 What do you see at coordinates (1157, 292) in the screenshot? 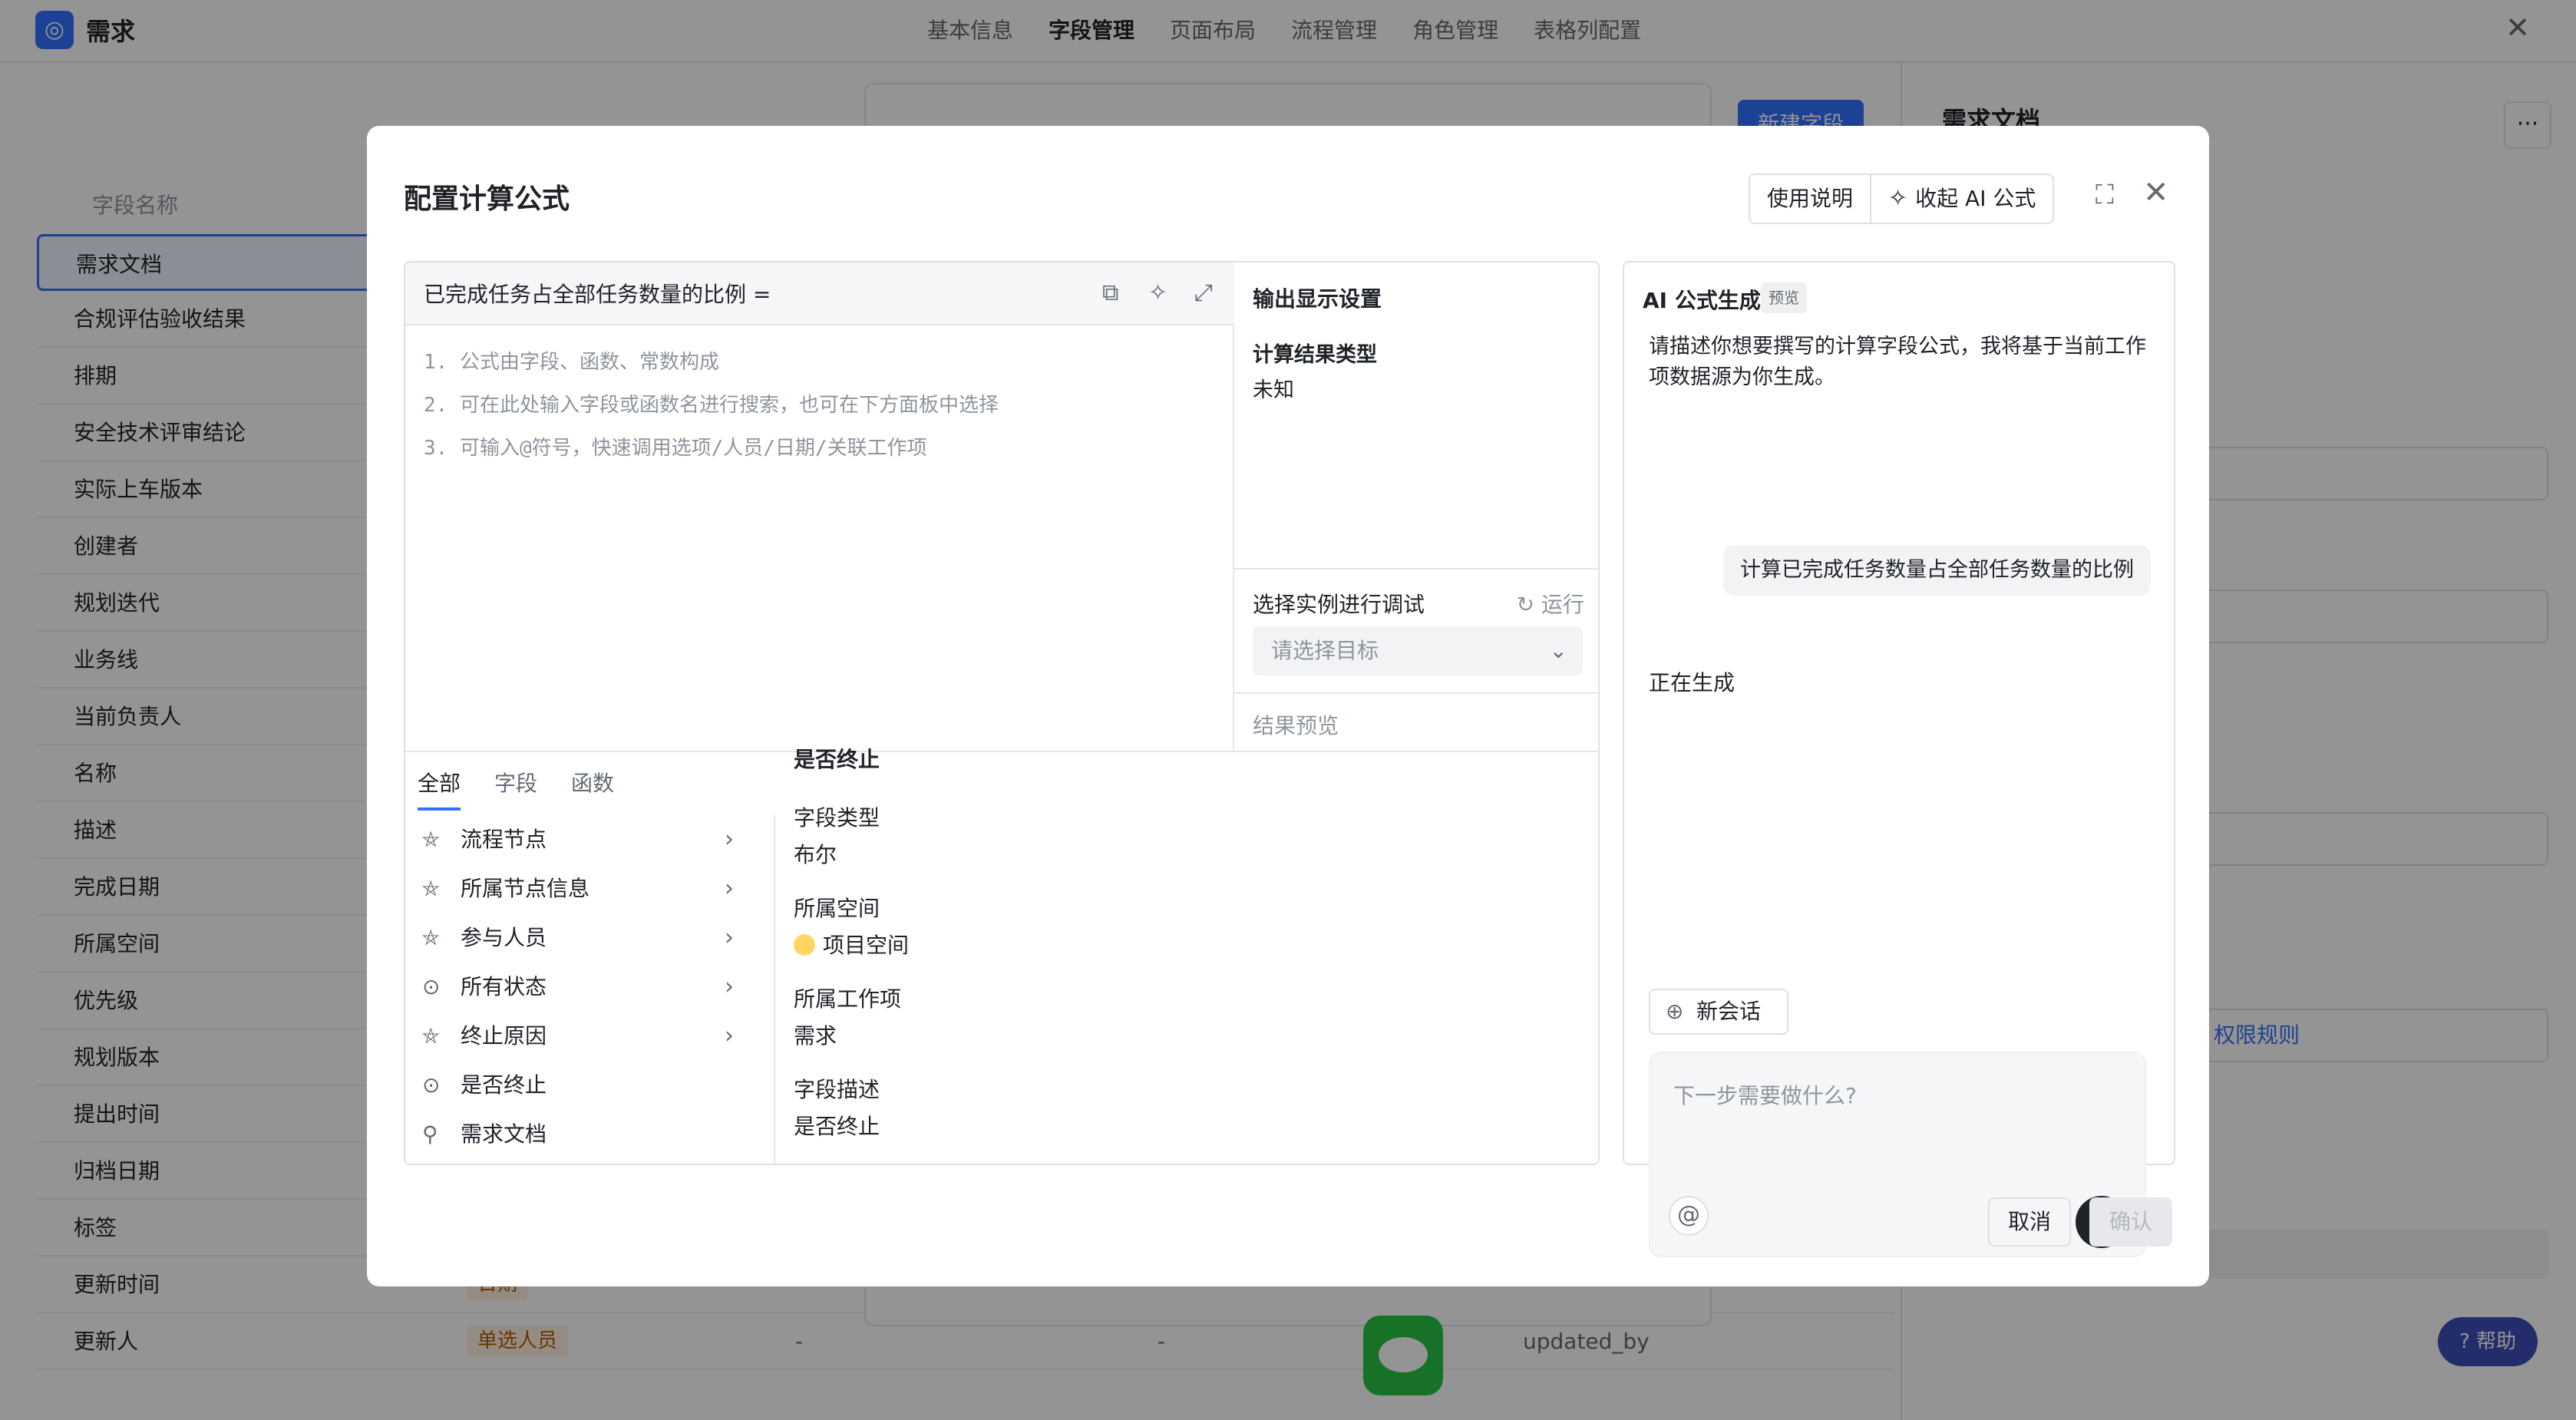
I see `format-icon: ✧` at bounding box center [1157, 292].